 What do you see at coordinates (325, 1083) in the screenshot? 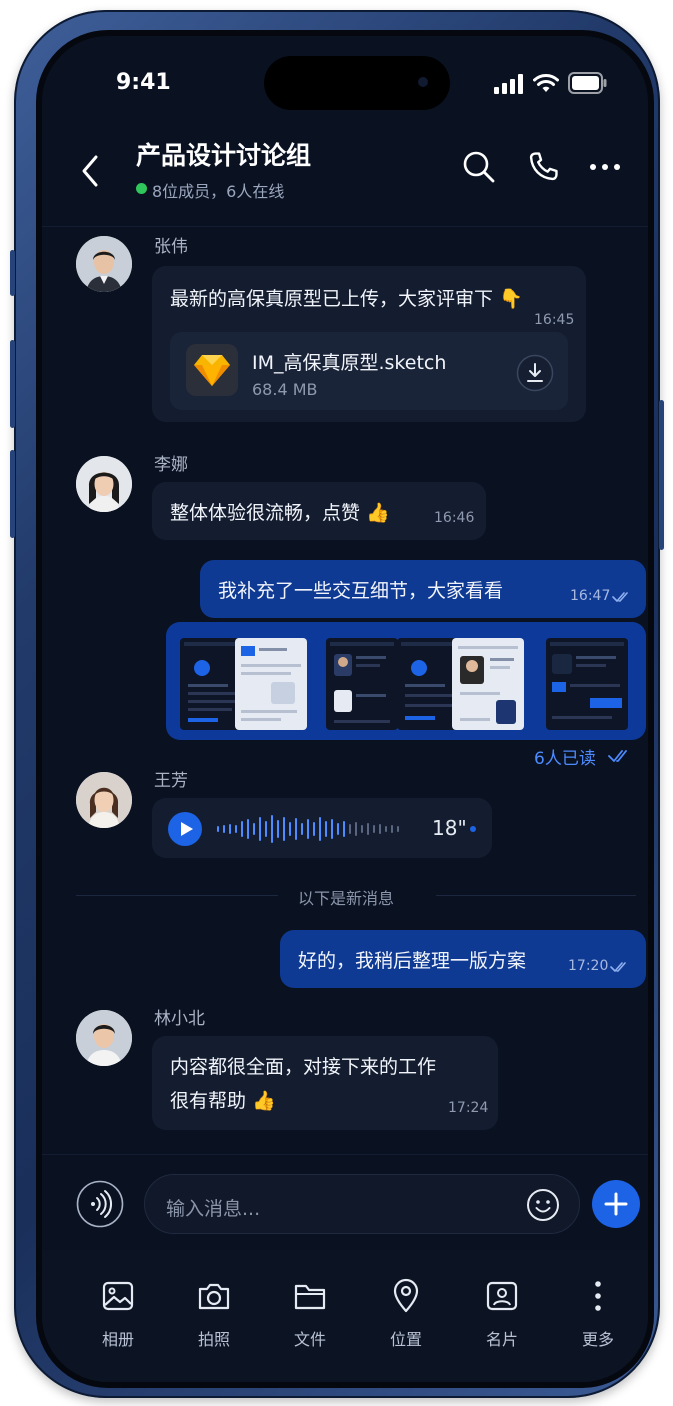
I see `message-bubble` at bounding box center [325, 1083].